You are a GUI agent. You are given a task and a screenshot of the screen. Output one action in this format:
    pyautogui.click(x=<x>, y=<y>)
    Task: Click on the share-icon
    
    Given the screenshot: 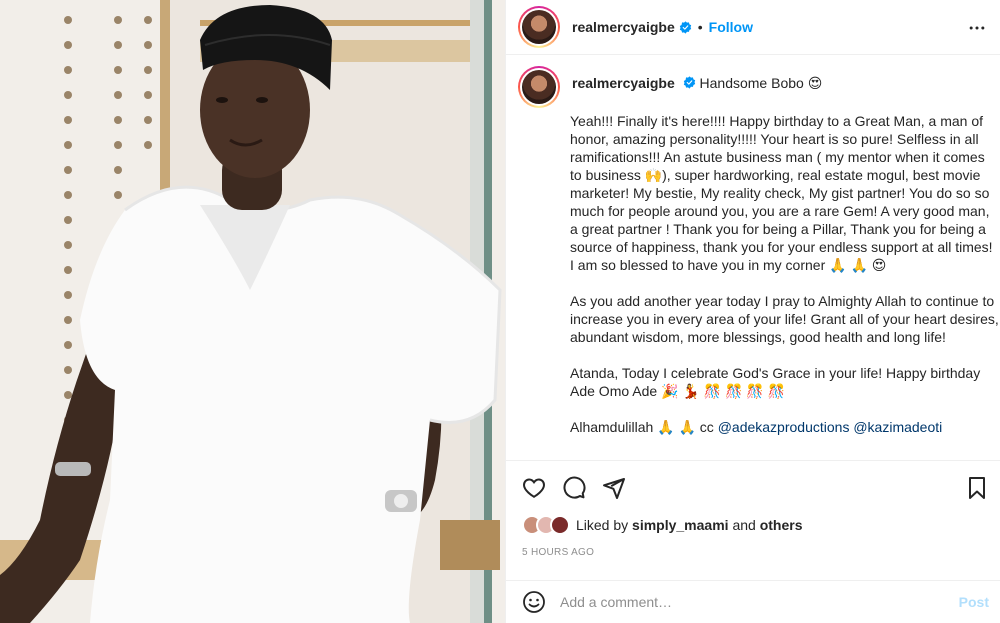 What is the action you would take?
    pyautogui.click(x=614, y=488)
    